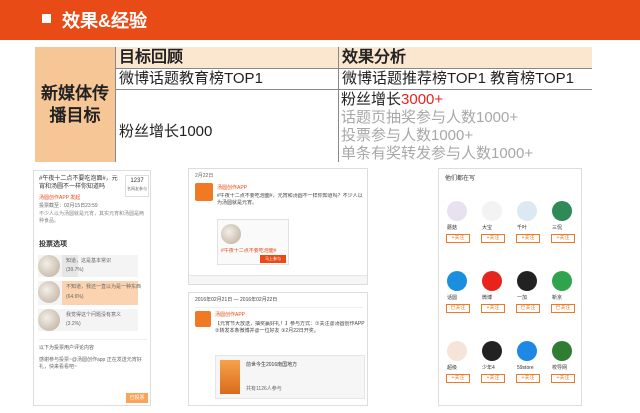  I want to click on poll-count-label: 名网友参与, so click(137, 188).